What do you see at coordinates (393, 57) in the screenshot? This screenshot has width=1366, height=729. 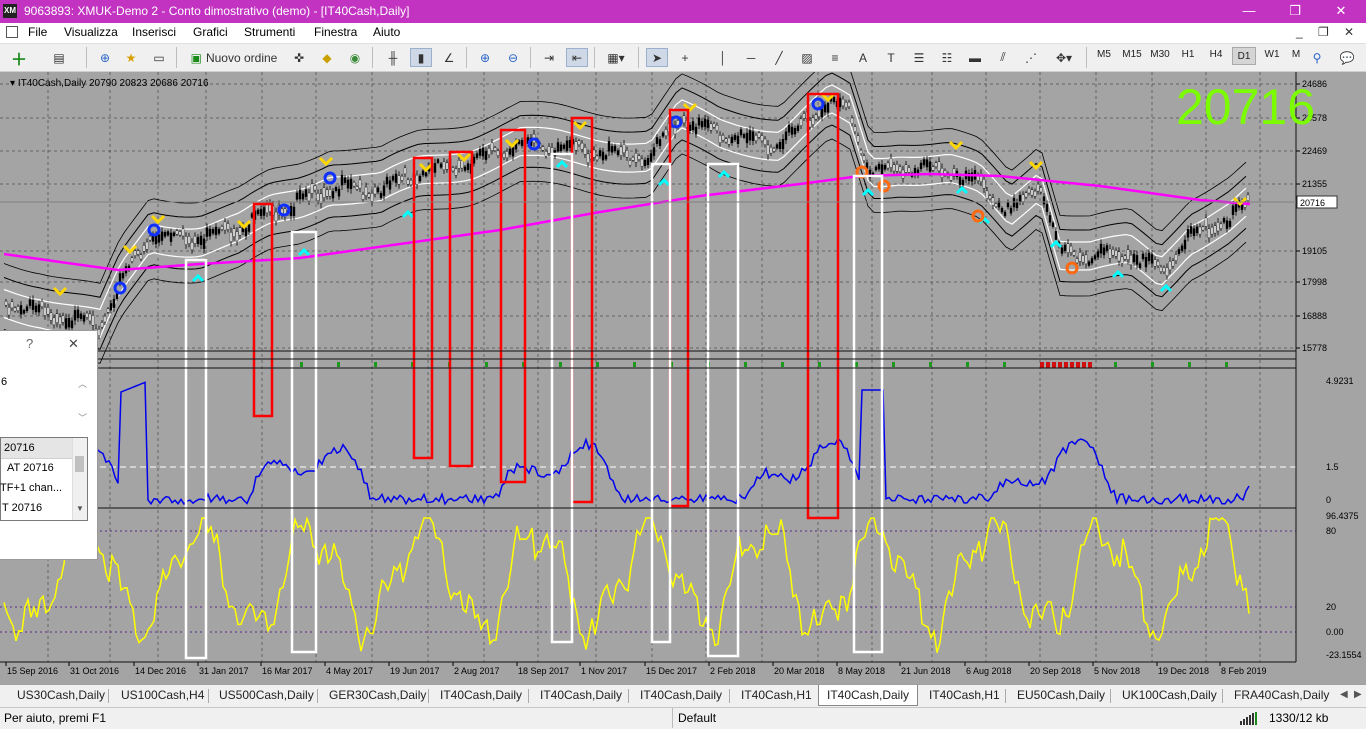 I see `bar-chart-icon: ╫` at bounding box center [393, 57].